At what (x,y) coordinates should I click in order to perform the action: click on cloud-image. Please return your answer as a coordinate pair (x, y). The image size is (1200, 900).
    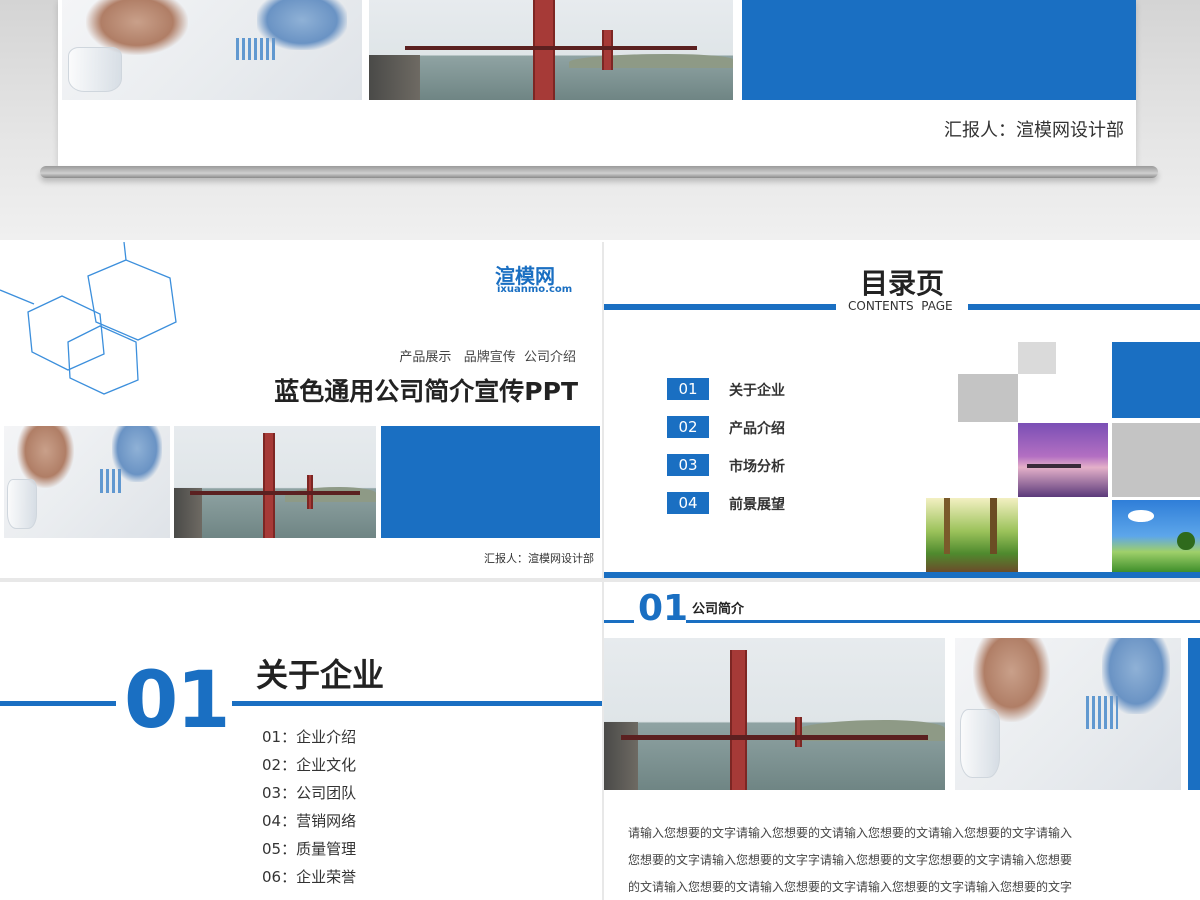
    Looking at the image, I should click on (1141, 516).